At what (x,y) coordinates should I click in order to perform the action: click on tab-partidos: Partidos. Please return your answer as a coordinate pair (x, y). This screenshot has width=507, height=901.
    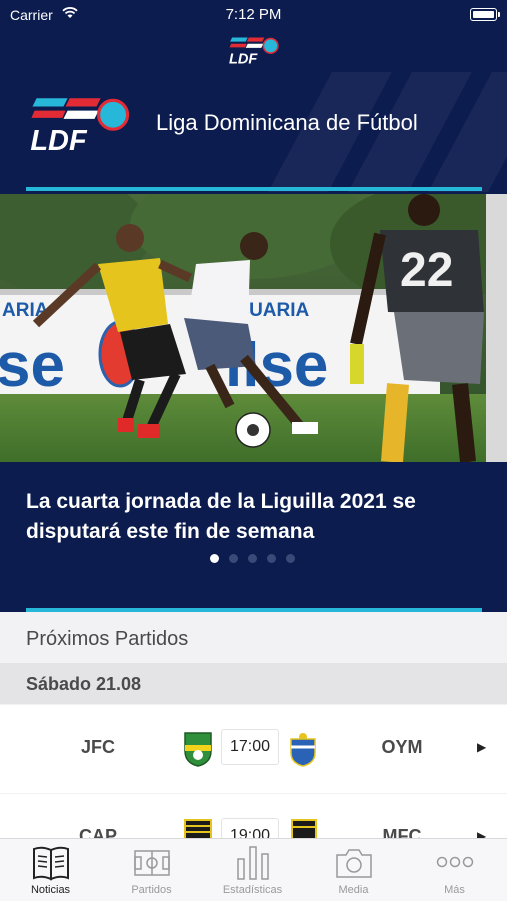
    Looking at the image, I should click on (151, 870).